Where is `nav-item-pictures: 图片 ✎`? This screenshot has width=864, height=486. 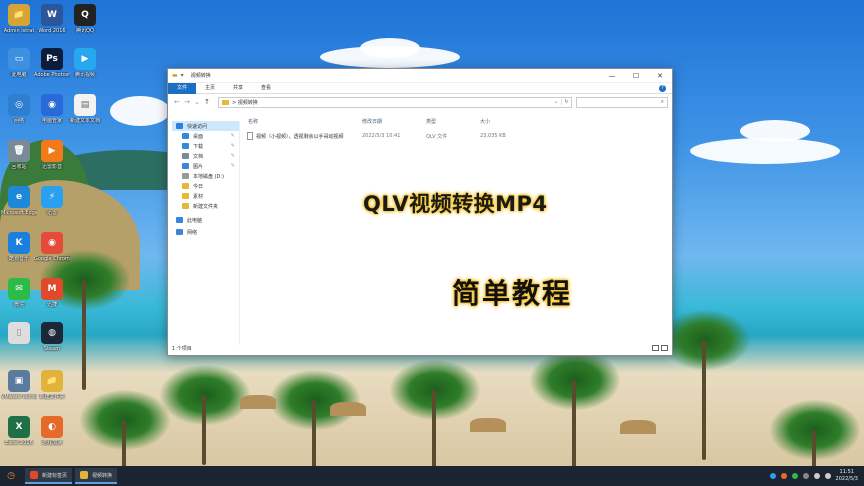
nav-item-pictures: 图片 ✎ is located at coordinates (205, 166).